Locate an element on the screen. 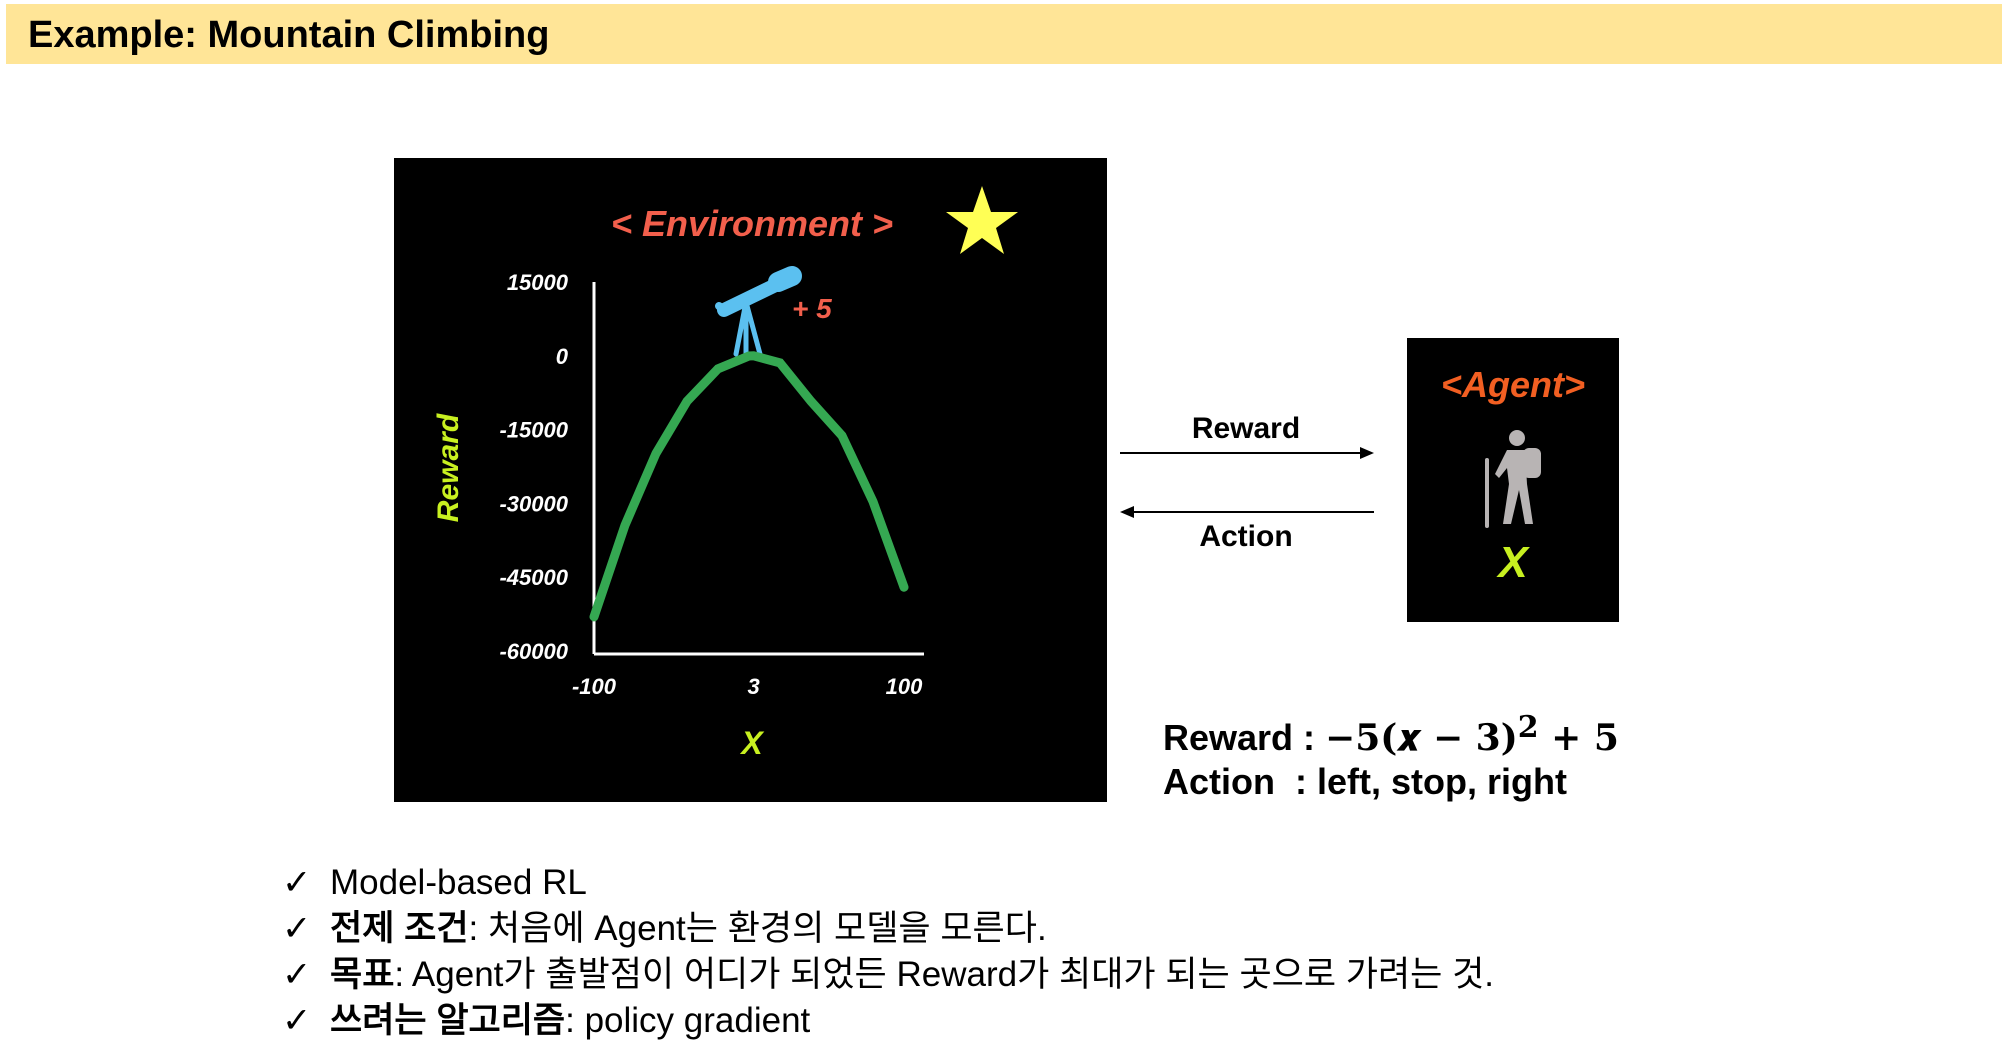 This screenshot has width=2006, height=1064. note-bold: 전제 조건 is located at coordinates (399, 928).